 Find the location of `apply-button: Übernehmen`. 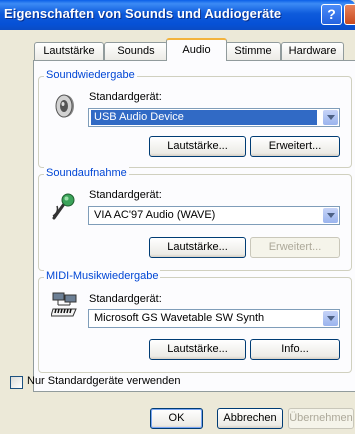

apply-button: Übernehmen is located at coordinates (321, 418).